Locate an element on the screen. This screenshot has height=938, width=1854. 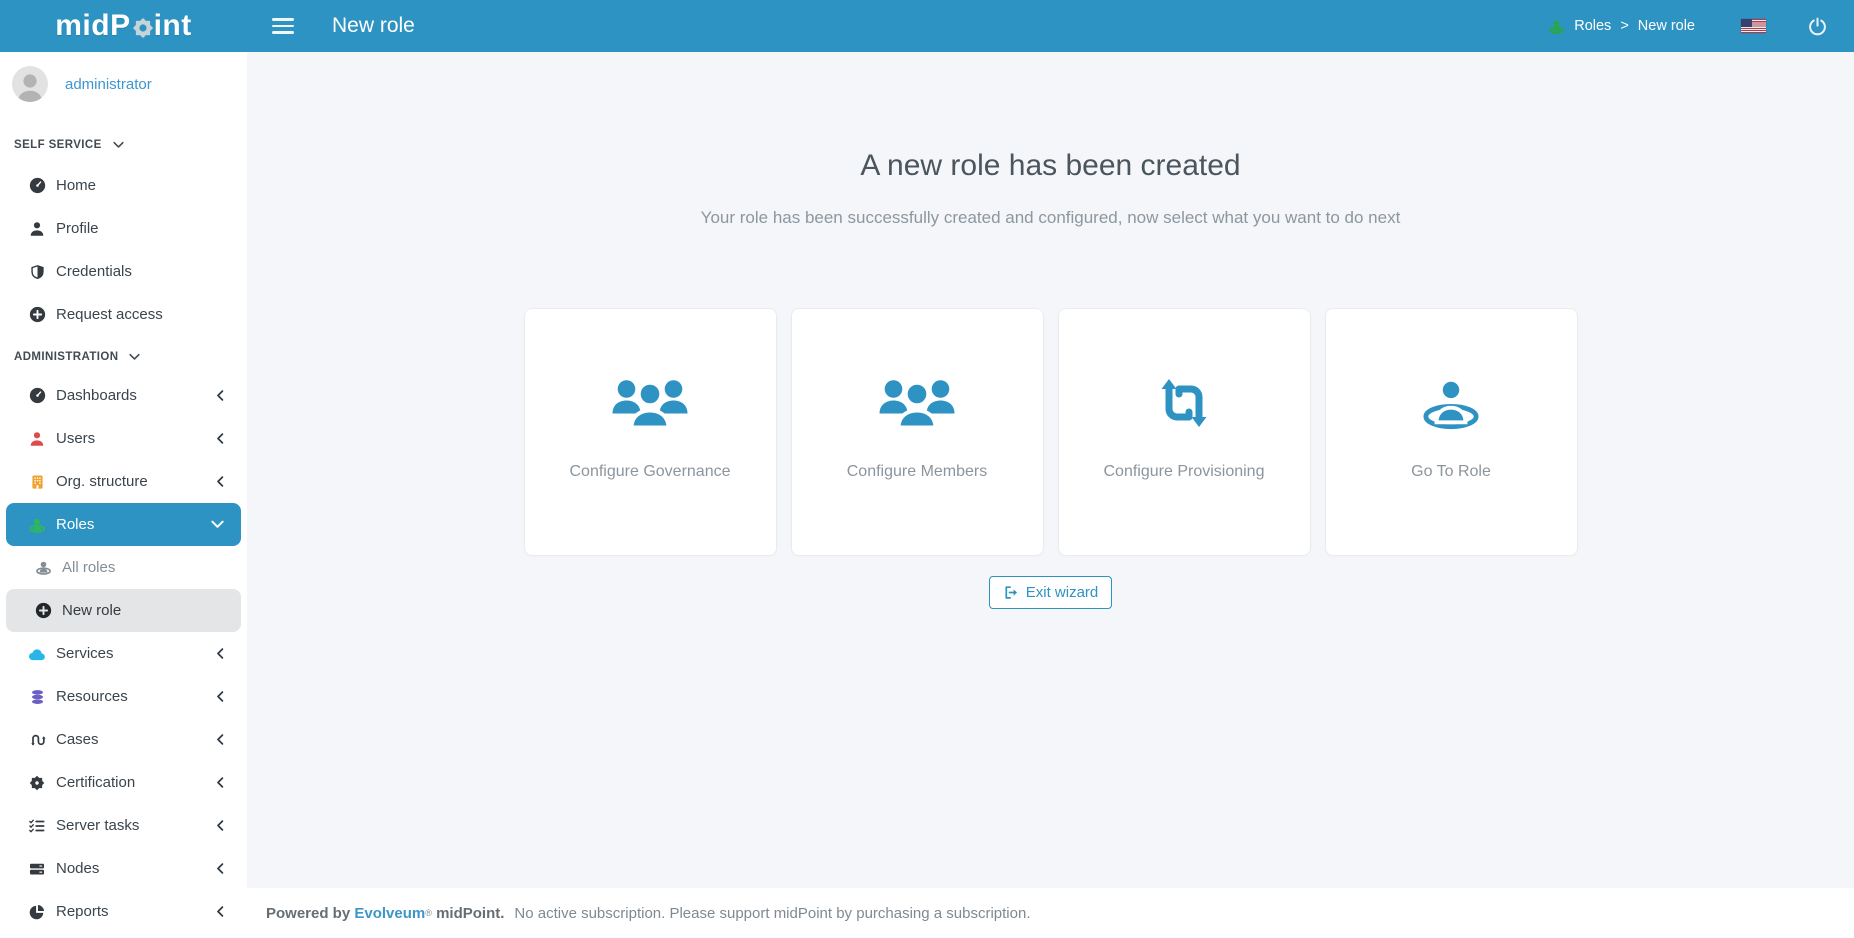
breadcrumb: Roles > New role is located at coordinates (1621, 26).